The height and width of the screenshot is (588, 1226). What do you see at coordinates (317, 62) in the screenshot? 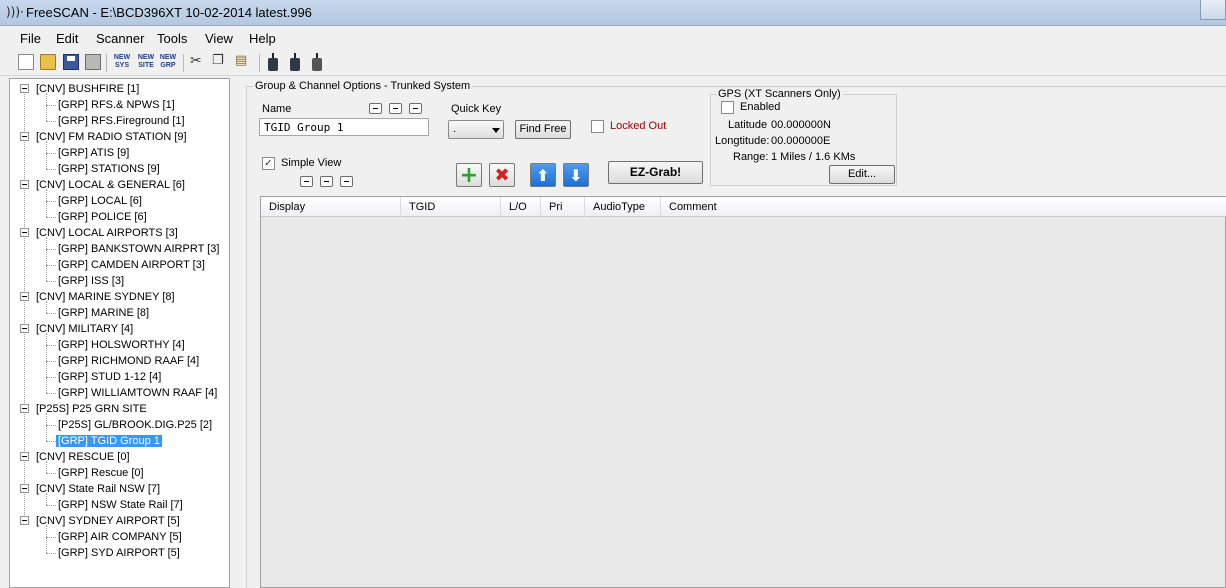
I see `scanner-control-icon` at bounding box center [317, 62].